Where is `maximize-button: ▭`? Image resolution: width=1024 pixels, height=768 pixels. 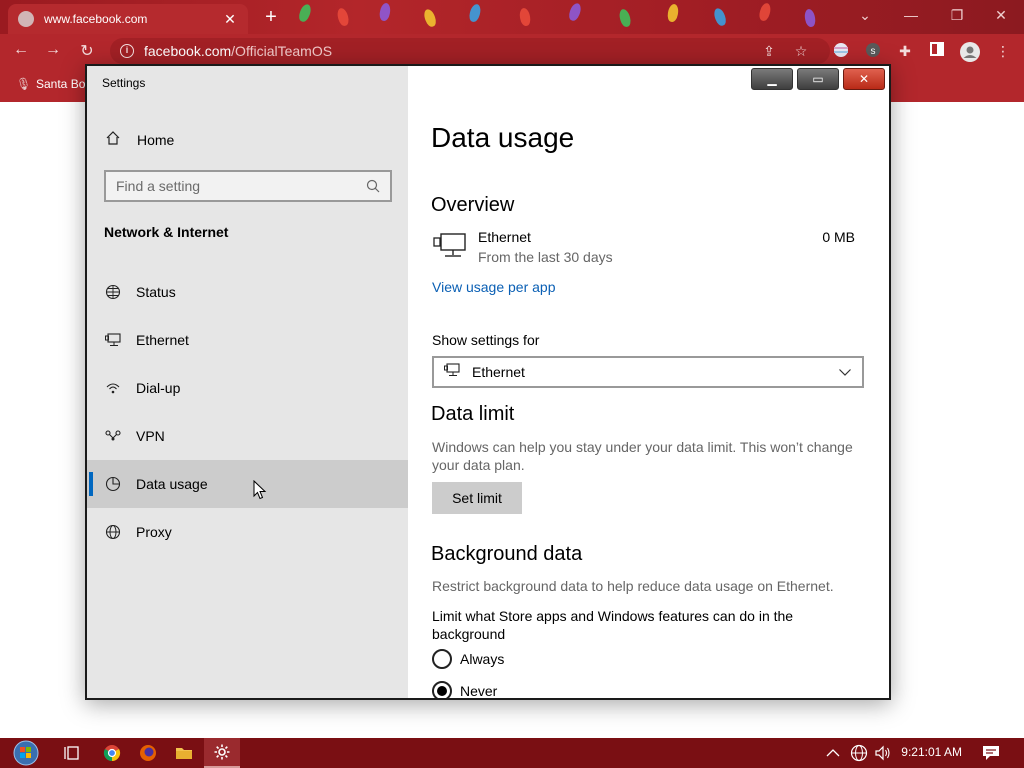
maximize-button: ▭ is located at coordinates (818, 79).